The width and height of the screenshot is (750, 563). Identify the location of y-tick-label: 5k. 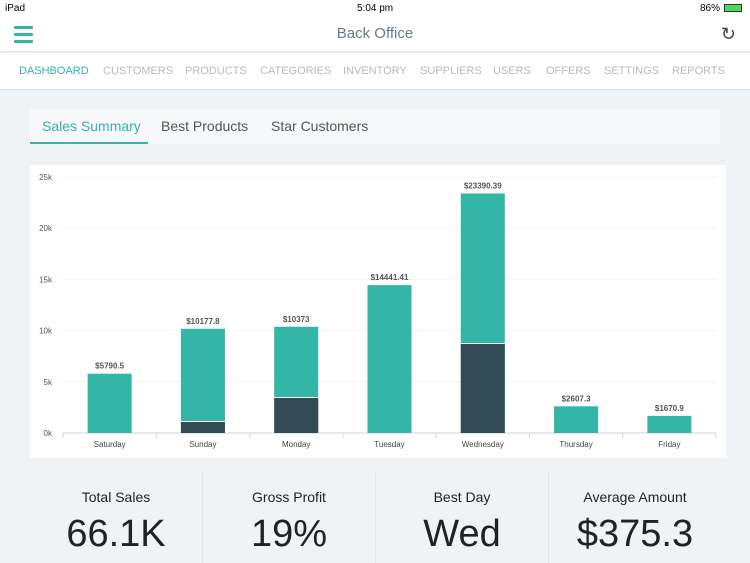
(48, 382).